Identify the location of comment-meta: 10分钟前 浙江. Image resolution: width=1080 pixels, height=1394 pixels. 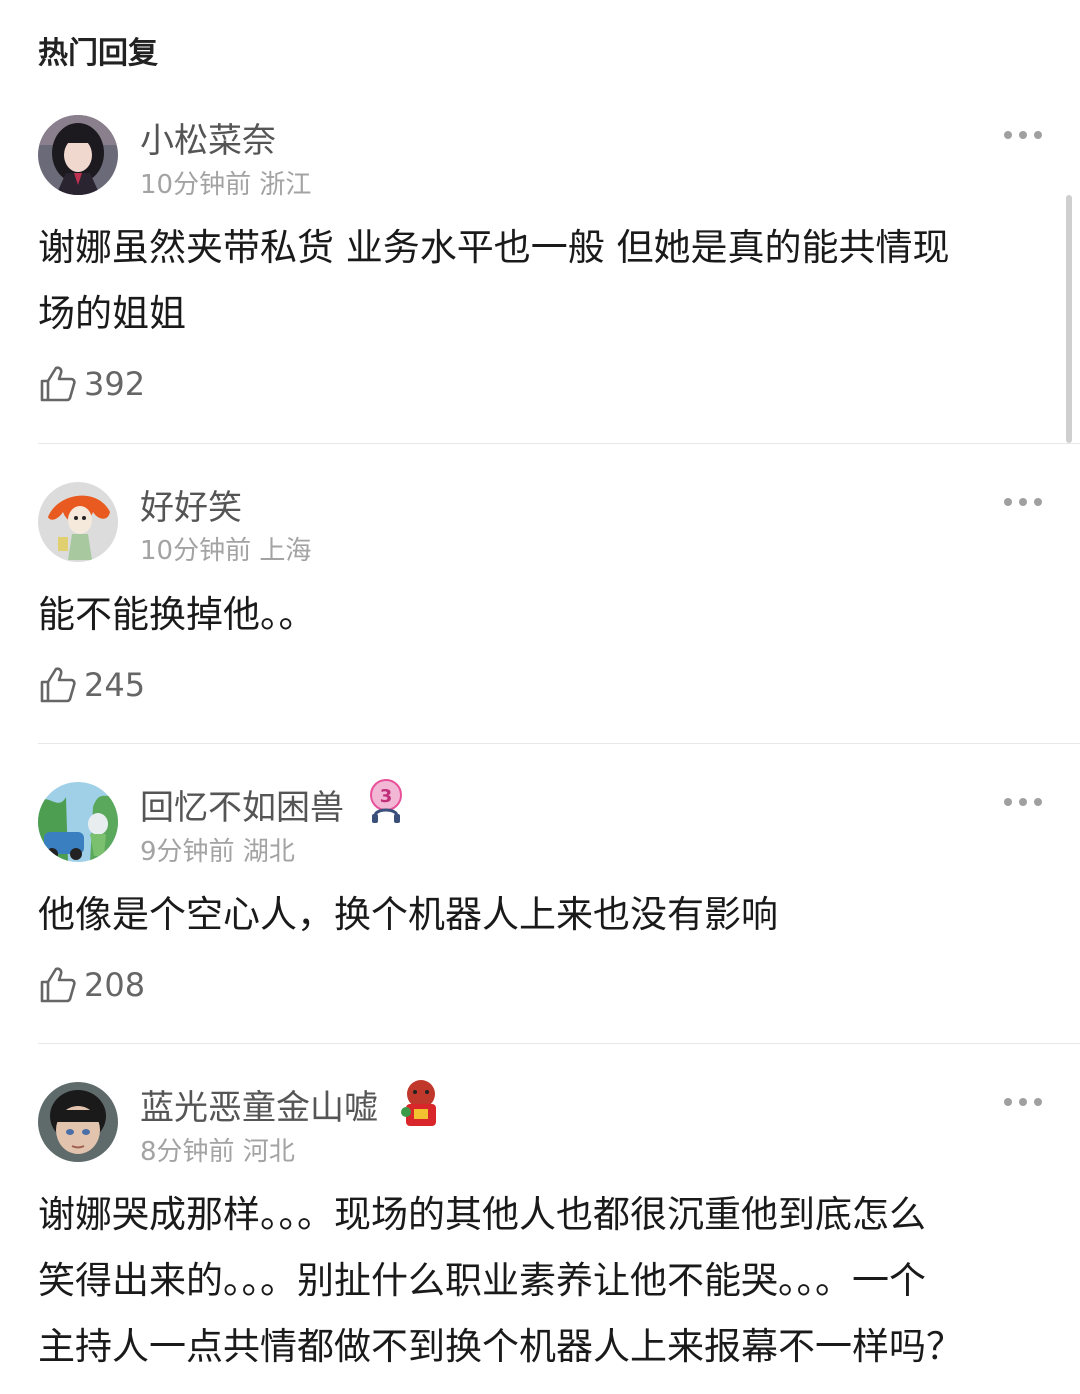
(225, 182).